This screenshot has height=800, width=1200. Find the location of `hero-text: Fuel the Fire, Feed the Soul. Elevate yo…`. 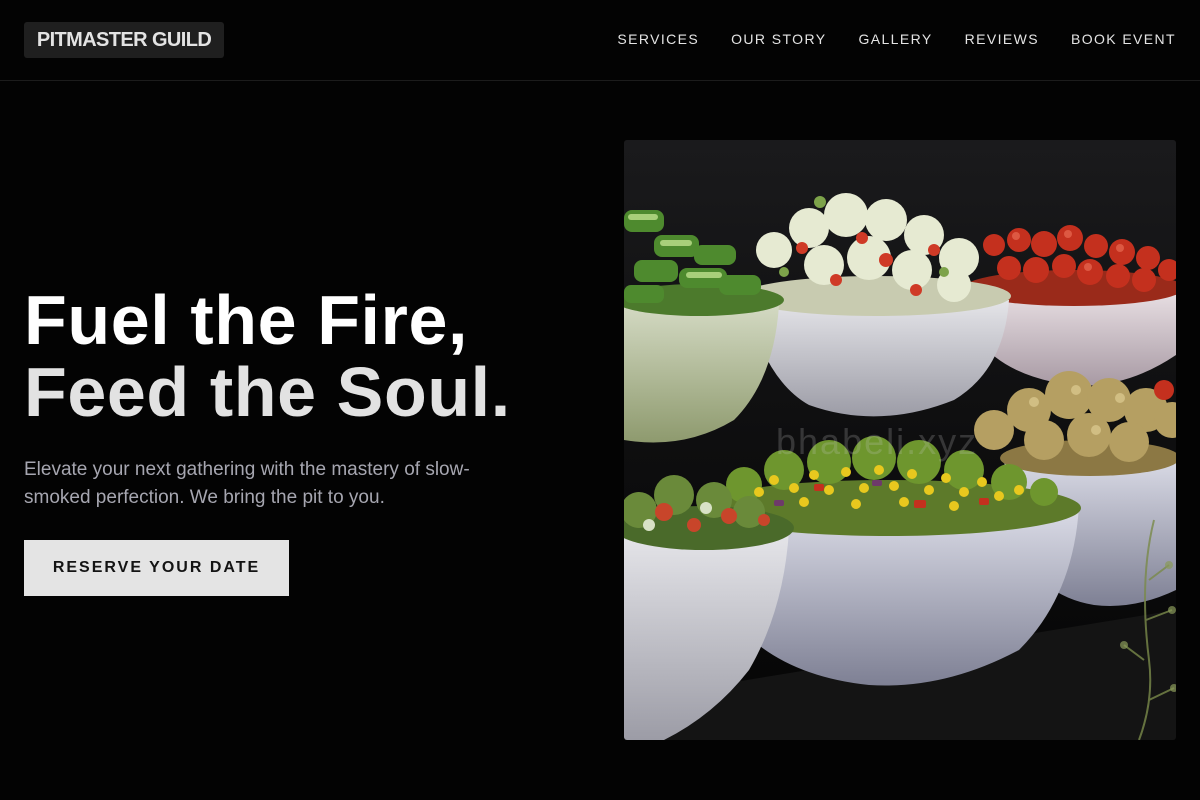

hero-text: Fuel the Fire, Feed the Soul. Elevate yo… is located at coordinates (304, 398).